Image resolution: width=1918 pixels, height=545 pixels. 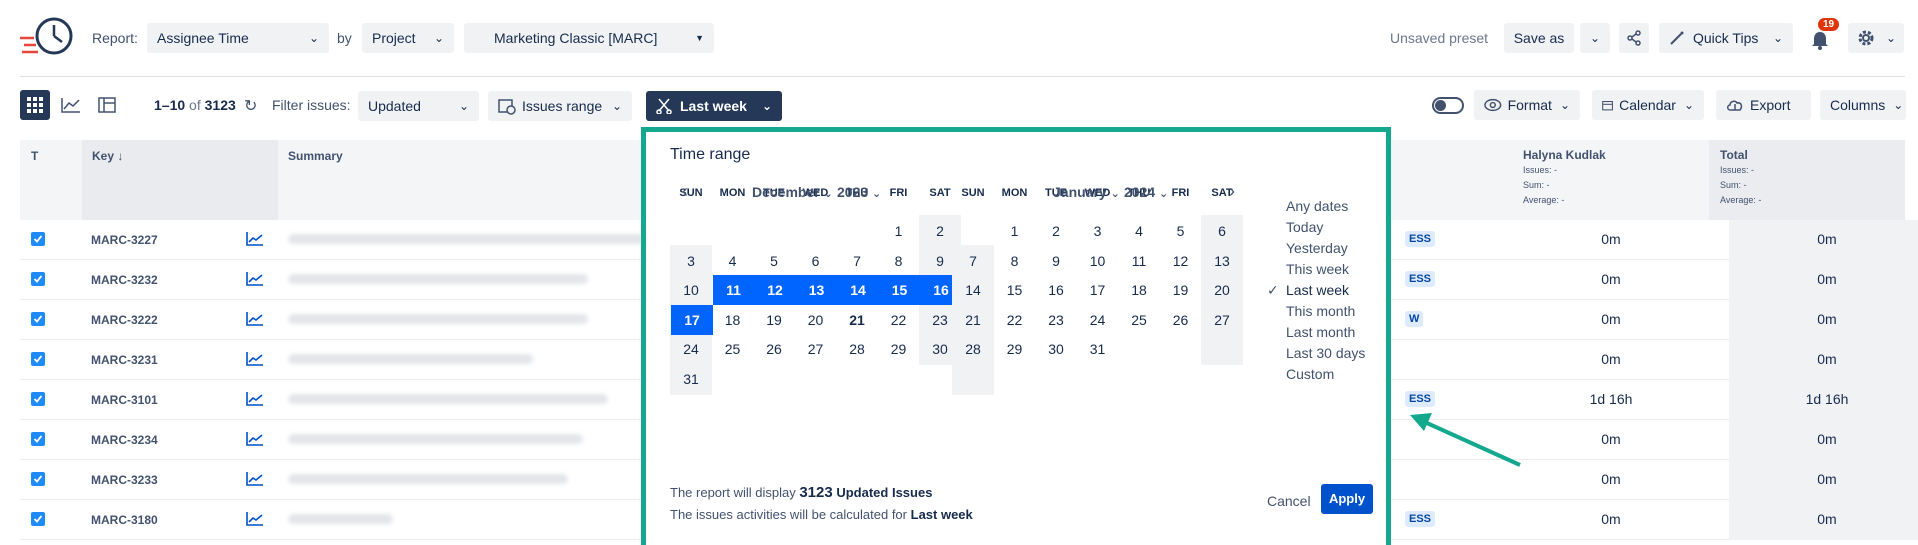 What do you see at coordinates (1222, 290) in the screenshot?
I see `january-calendar-day: 20` at bounding box center [1222, 290].